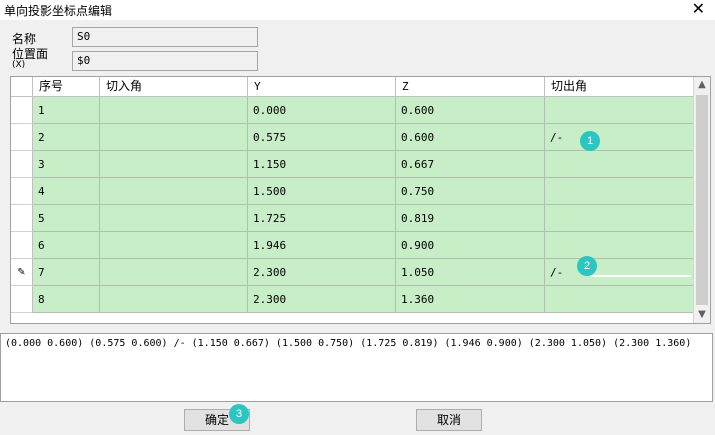 This screenshot has width=715, height=435. I want to click on row-header-corner, so click(22, 86).